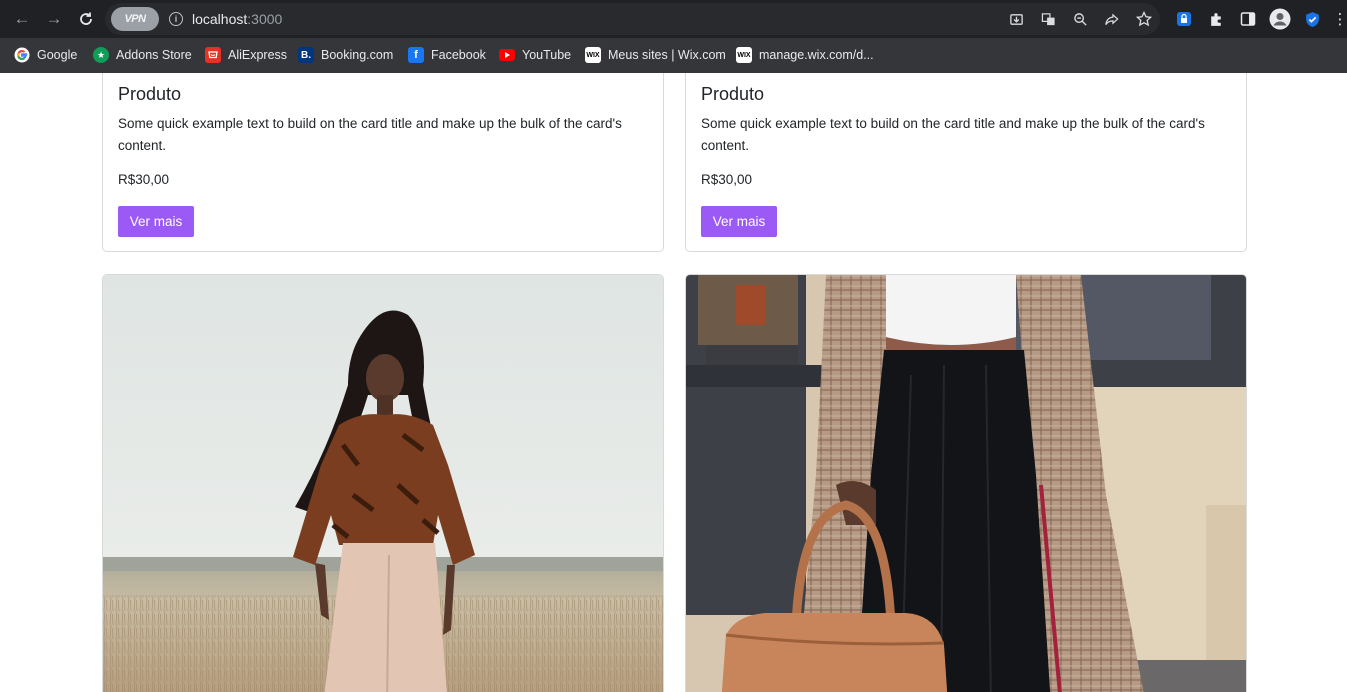 The height and width of the screenshot is (692, 1347). What do you see at coordinates (135, 19) in the screenshot?
I see `vpn-badge: VPN` at bounding box center [135, 19].